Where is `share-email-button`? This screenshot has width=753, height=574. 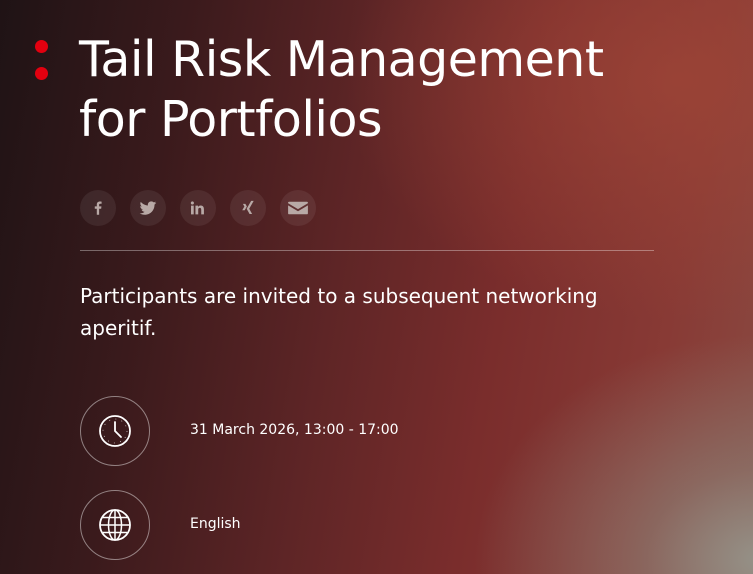
share-email-button is located at coordinates (298, 208).